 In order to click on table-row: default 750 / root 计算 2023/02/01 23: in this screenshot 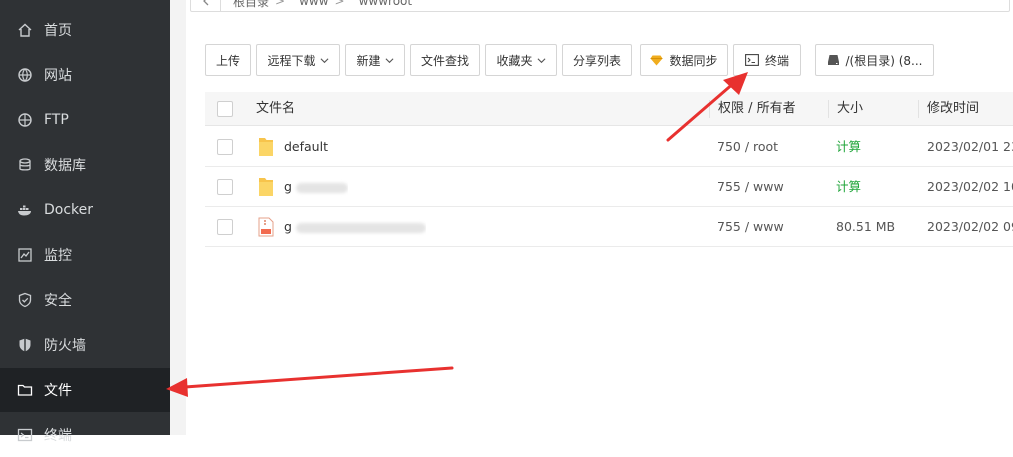, I will do `click(609, 147)`.